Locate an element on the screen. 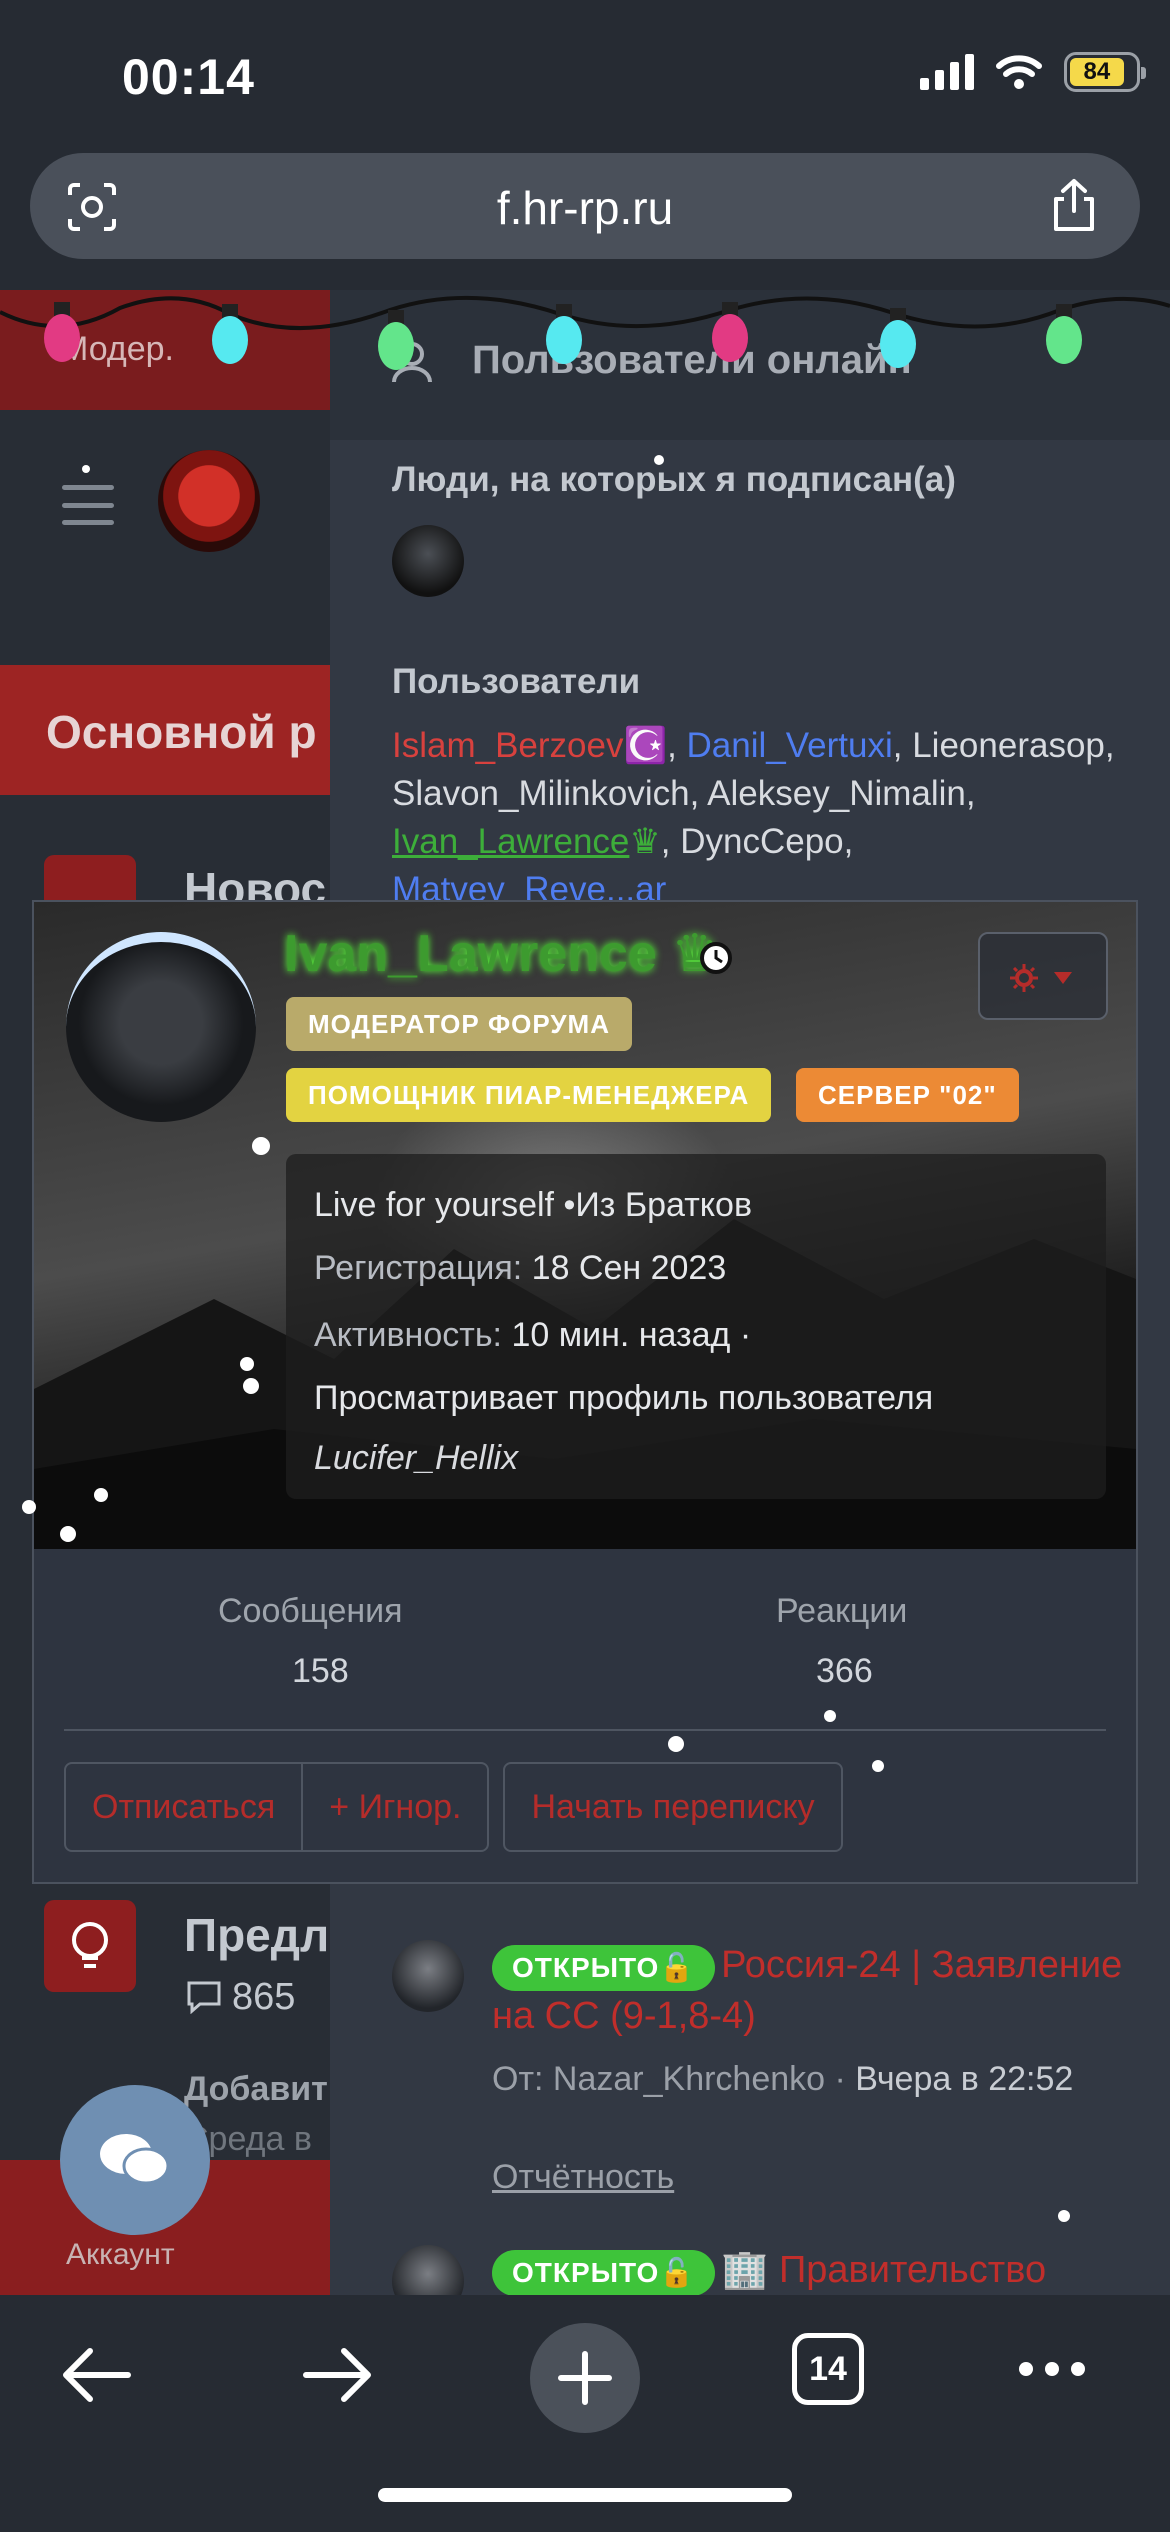  profile-username-text: Ivan_Lawrence is located at coordinates (470, 954).